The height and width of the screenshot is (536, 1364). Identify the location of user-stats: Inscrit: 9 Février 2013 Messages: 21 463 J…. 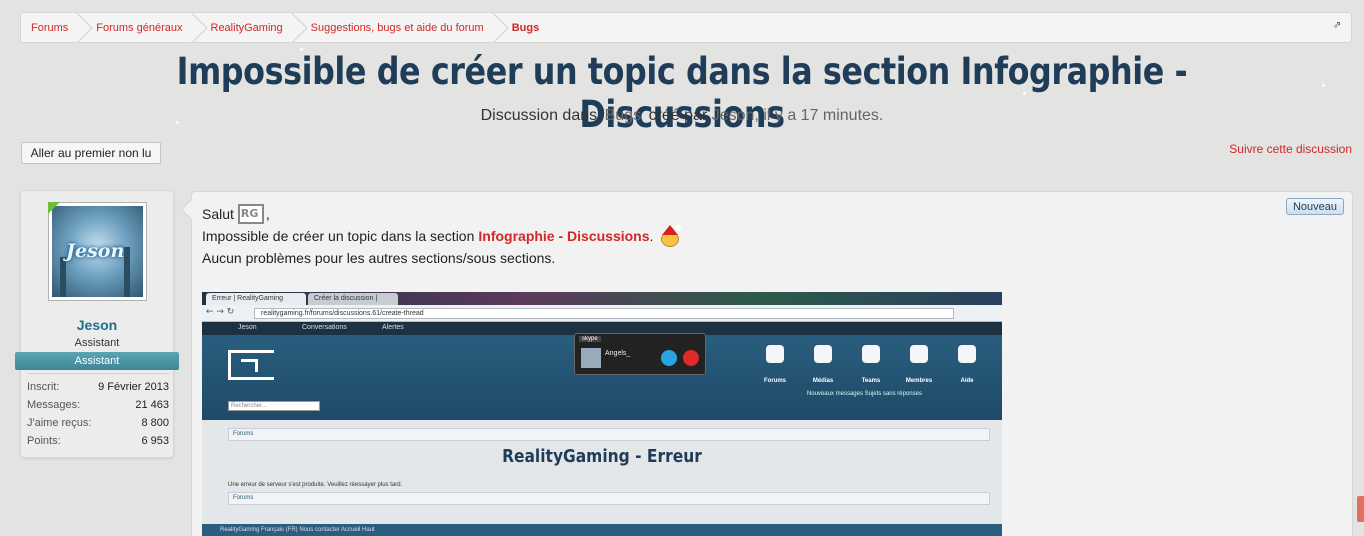
(98, 411).